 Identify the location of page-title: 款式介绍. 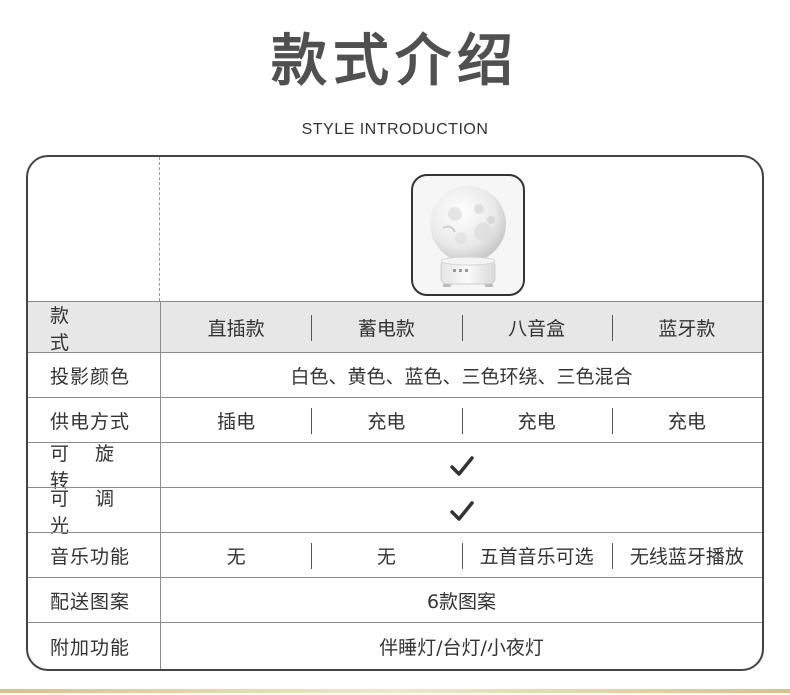
(395, 61).